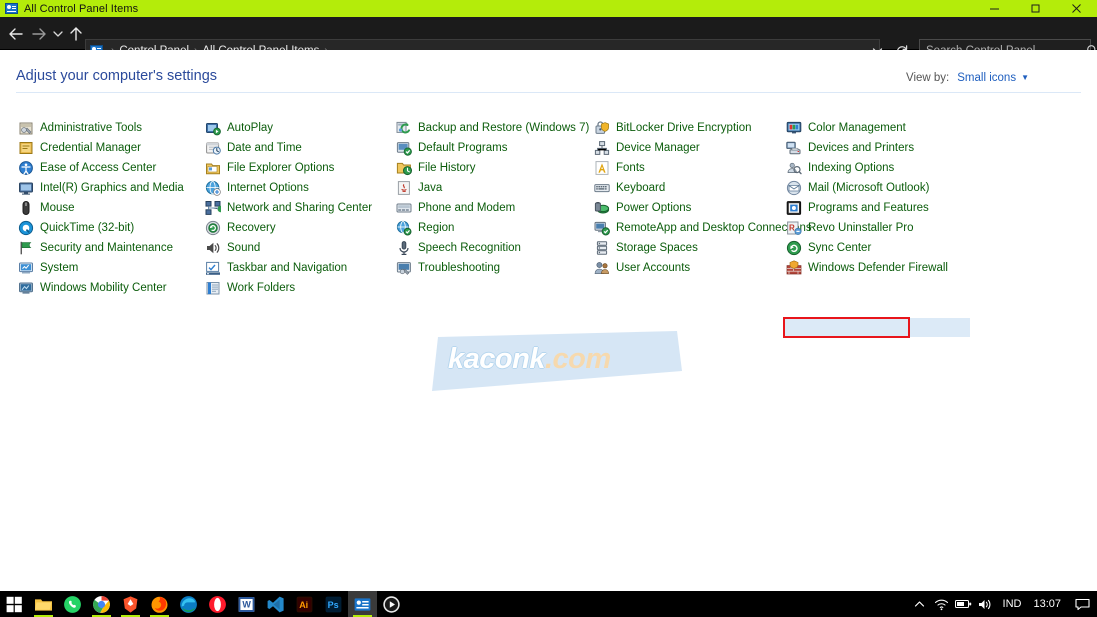  Describe the element at coordinates (703, 168) in the screenshot. I see `control-panel-item-fonts: Fonts` at that location.